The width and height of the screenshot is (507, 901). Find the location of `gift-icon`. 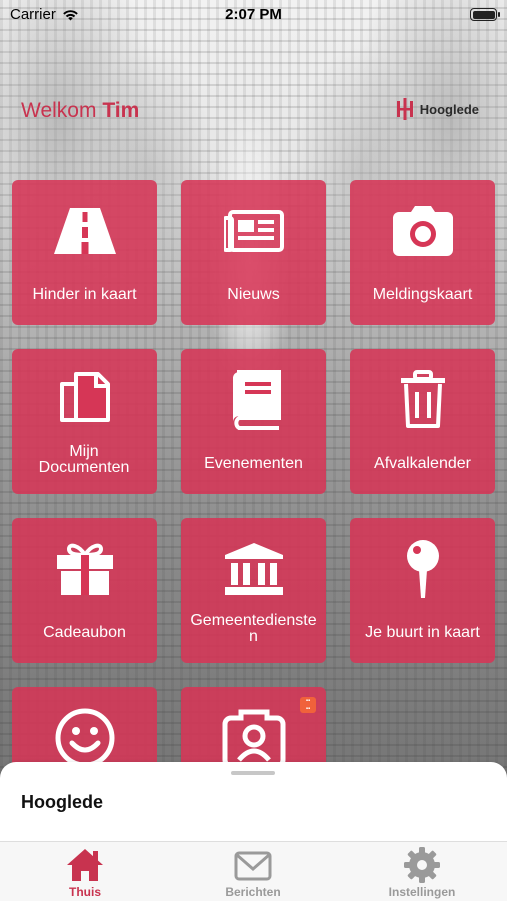

gift-icon is located at coordinates (84, 569).